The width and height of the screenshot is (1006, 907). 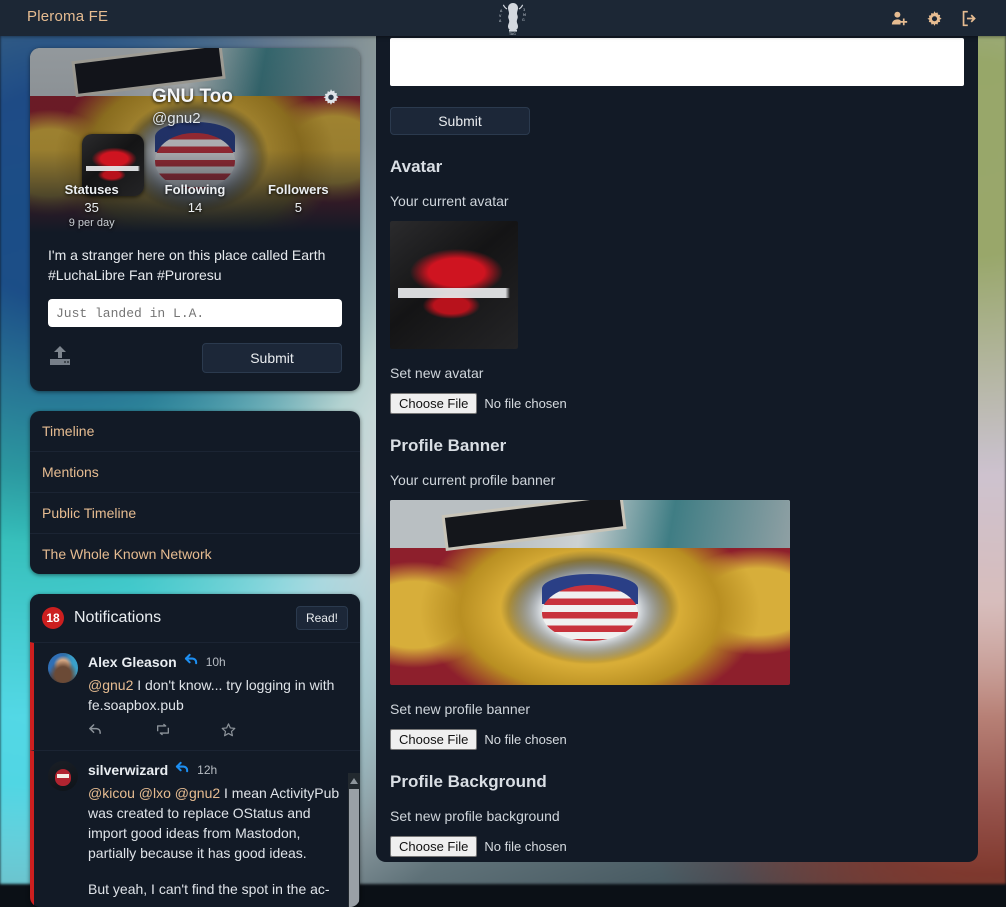 What do you see at coordinates (677, 782) in the screenshot?
I see `background-section-heading: Profile Background` at bounding box center [677, 782].